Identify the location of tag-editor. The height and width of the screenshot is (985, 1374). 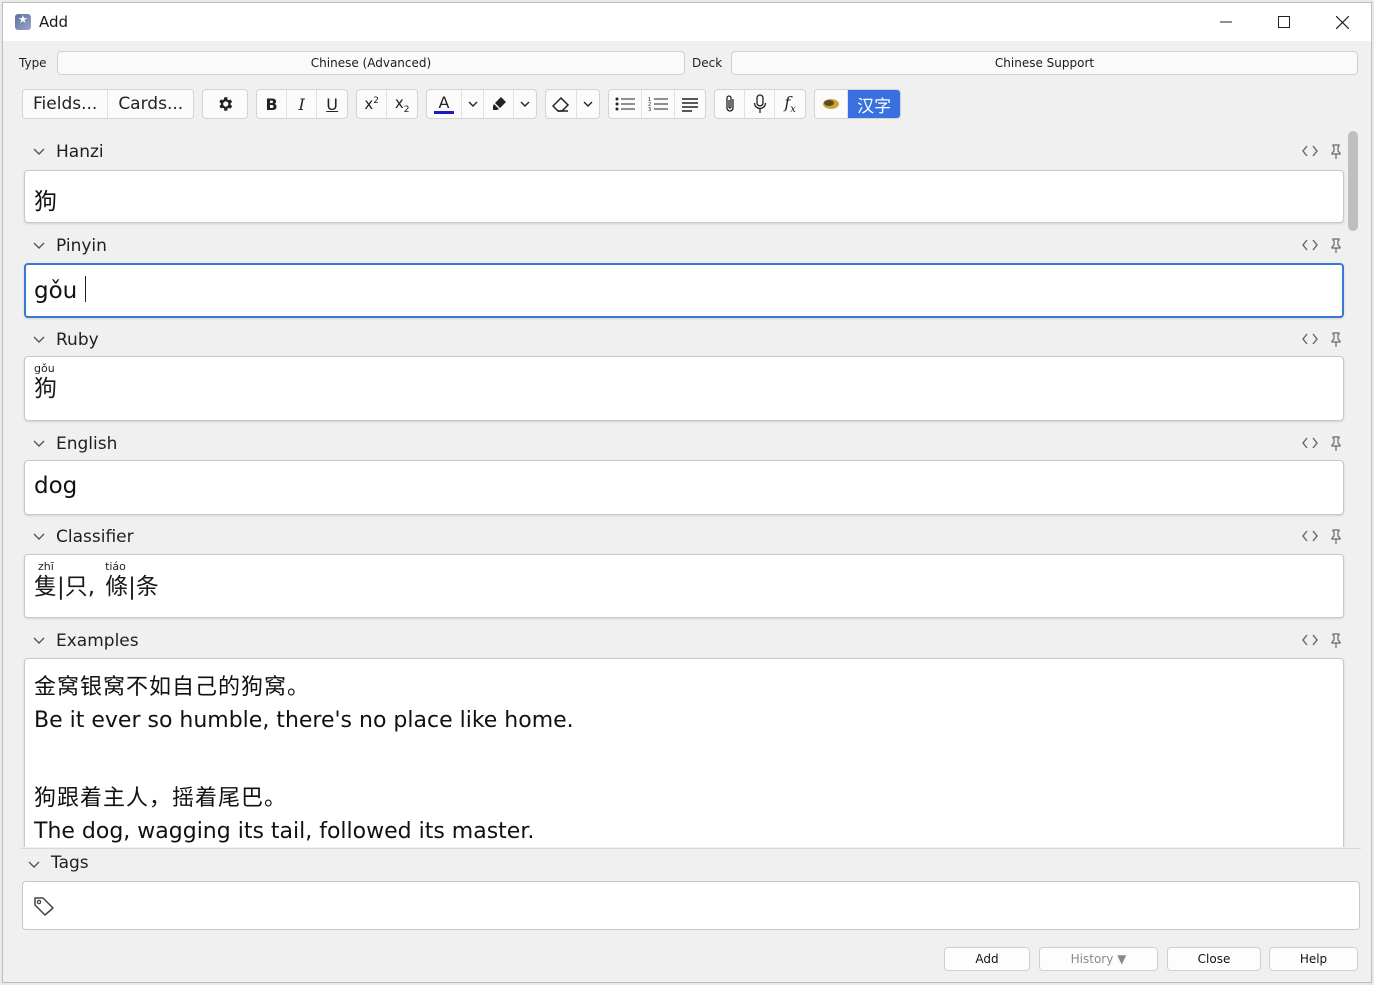
(691, 905).